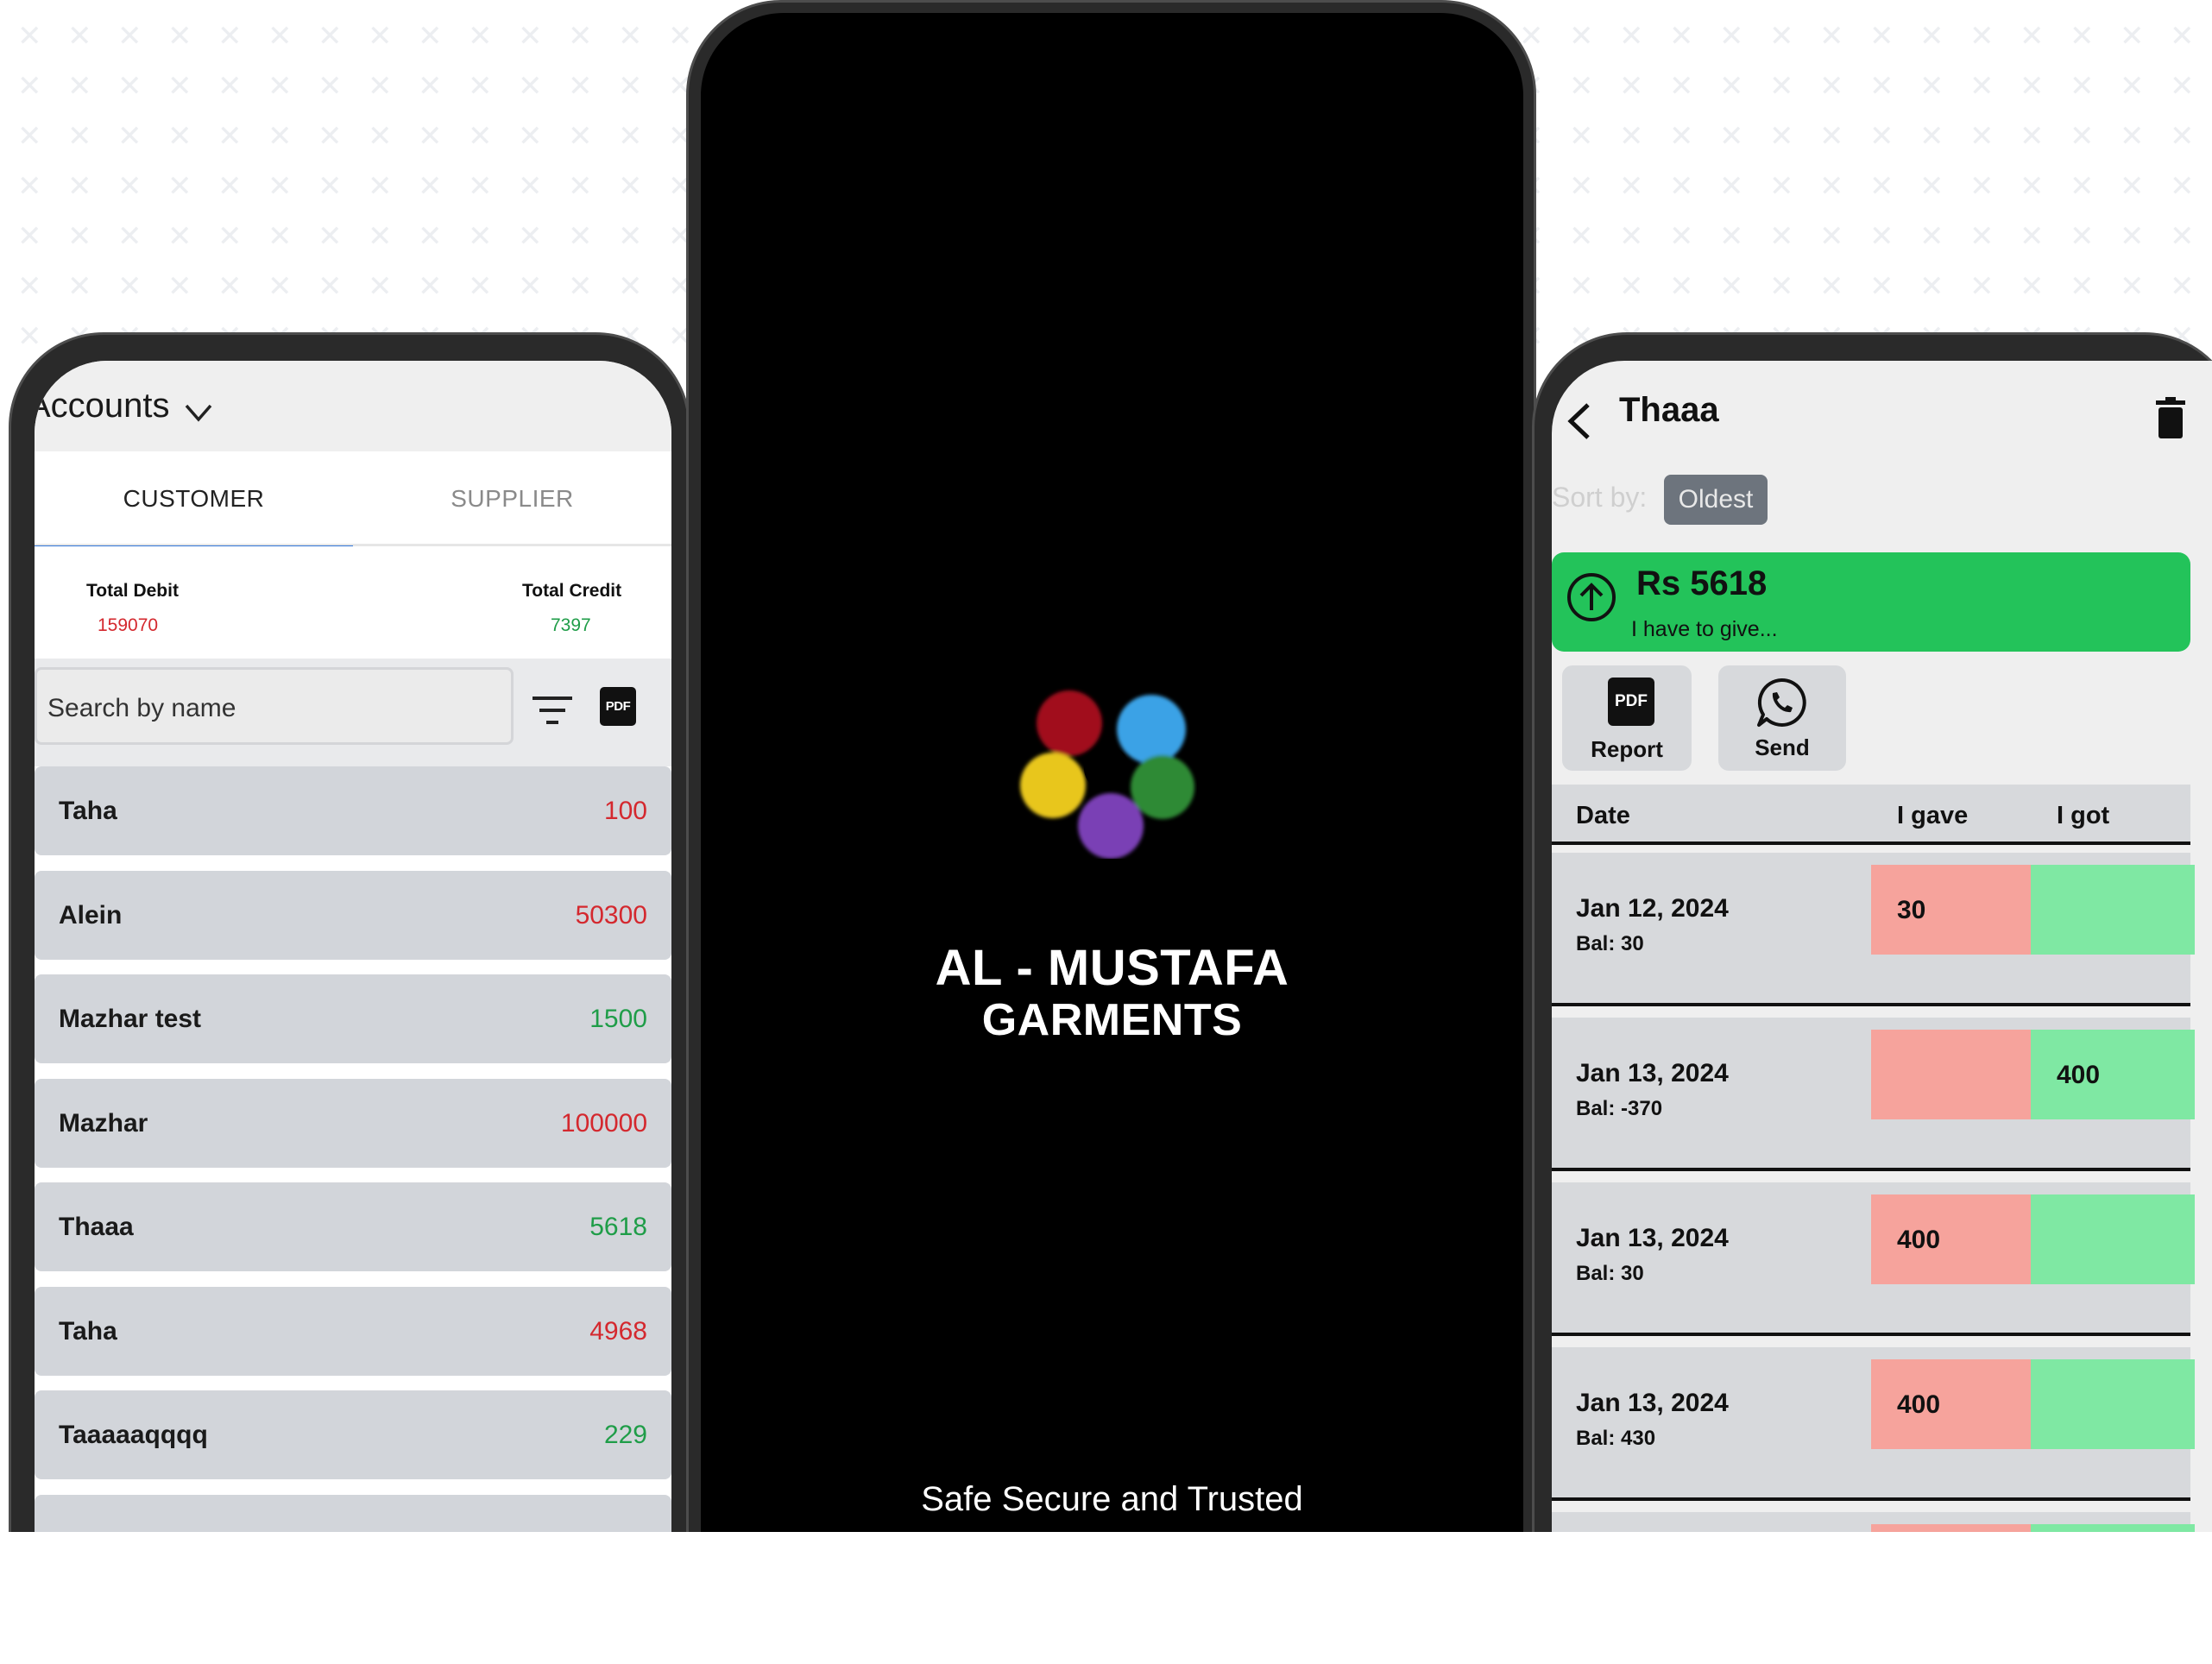  What do you see at coordinates (625, 811) in the screenshot?
I see `account-amount: 100` at bounding box center [625, 811].